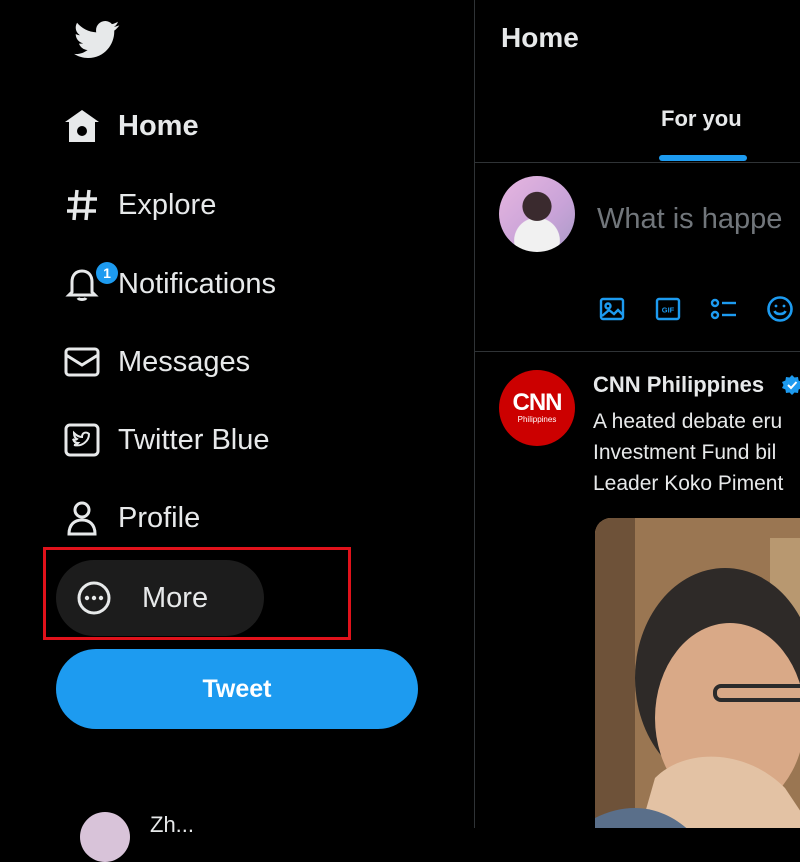  What do you see at coordinates (89, 284) in the screenshot?
I see `bell-icon: 1` at bounding box center [89, 284].